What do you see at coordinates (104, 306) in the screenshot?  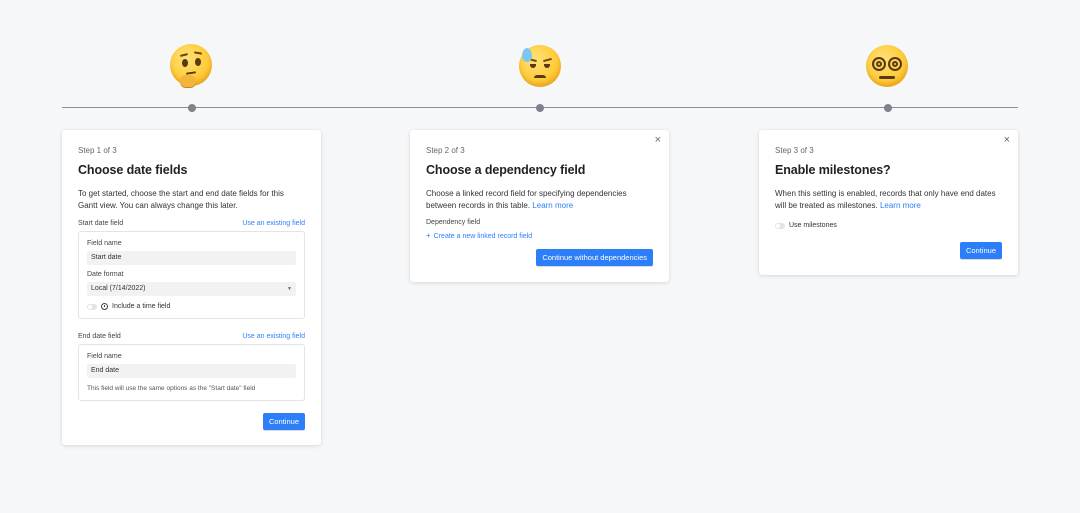 I see `clock-icon` at bounding box center [104, 306].